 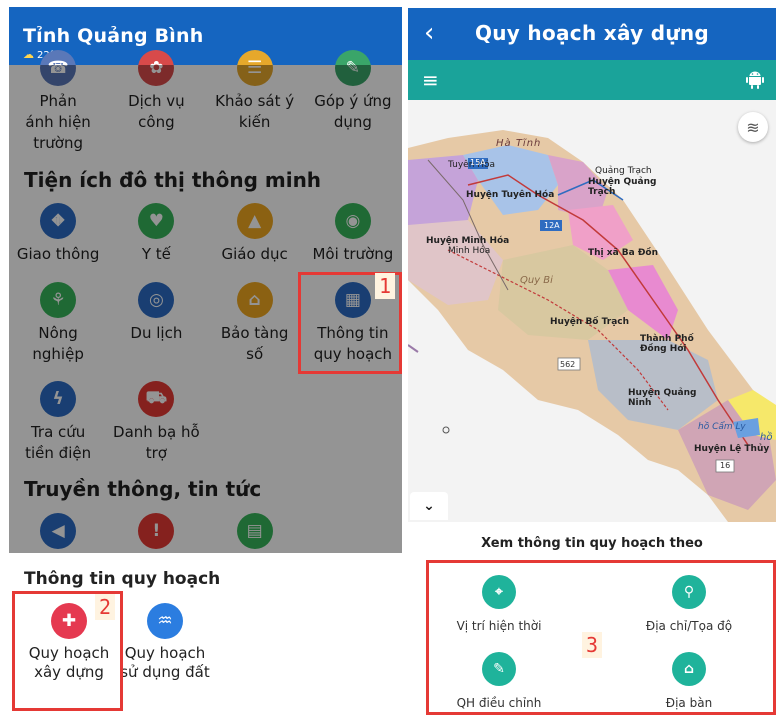 What do you see at coordinates (662, 398) in the screenshot?
I see `map-label-quang-ninh: Huyện Quảng Ninh` at bounding box center [662, 398].